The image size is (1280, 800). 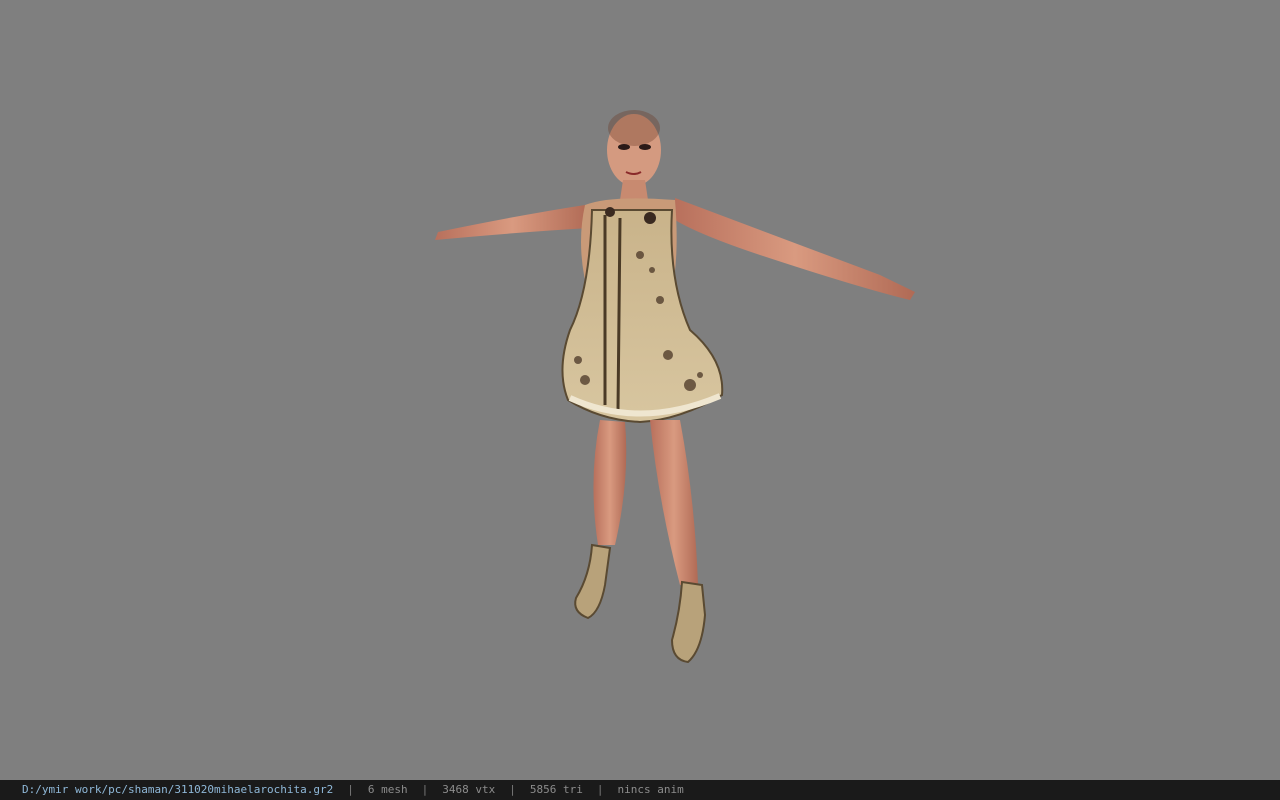 I want to click on animation-status: nincs anim, so click(x=650, y=789).